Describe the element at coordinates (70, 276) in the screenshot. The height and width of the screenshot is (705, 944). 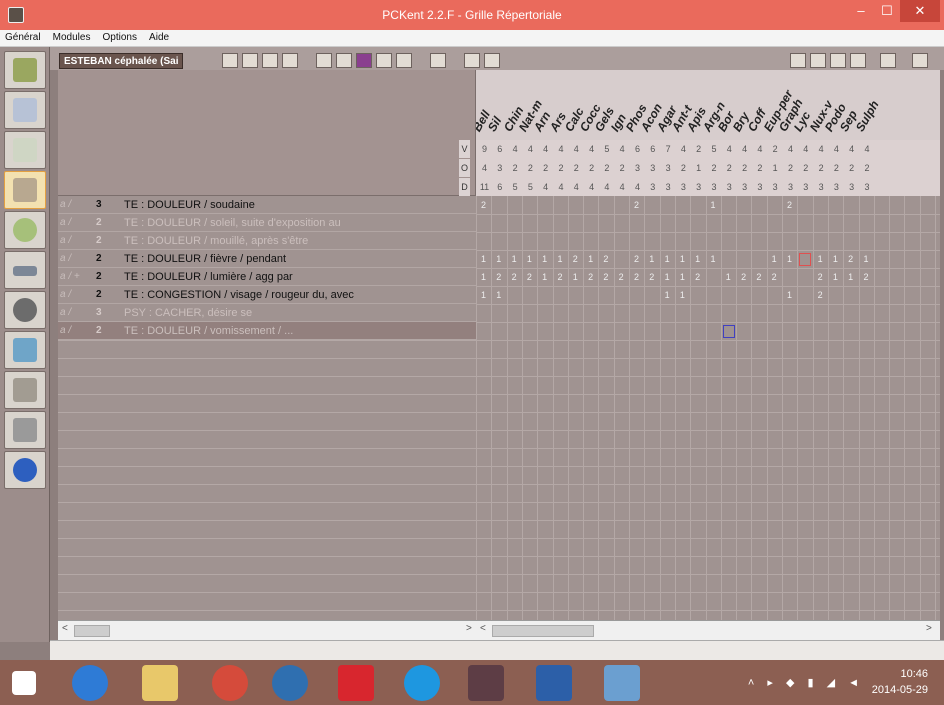
I see `rubric-mark: a / +` at that location.